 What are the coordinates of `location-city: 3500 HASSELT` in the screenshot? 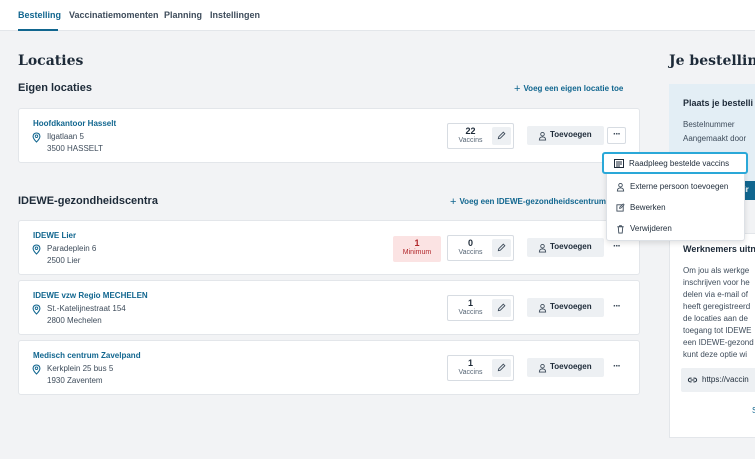 It's located at (75, 148).